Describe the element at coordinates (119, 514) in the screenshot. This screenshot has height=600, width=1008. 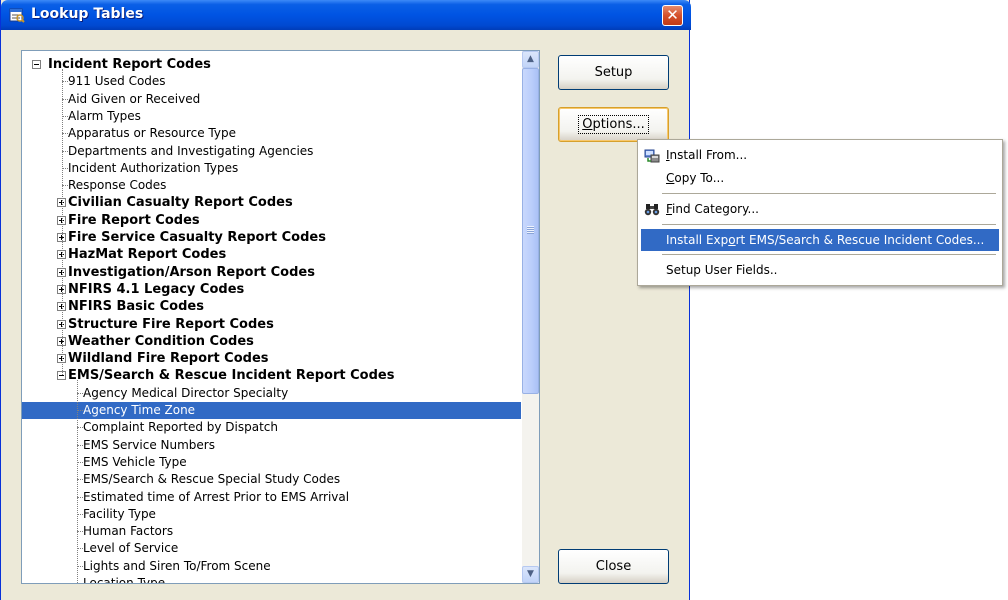
I see `tree-node-label: Facility Type` at that location.